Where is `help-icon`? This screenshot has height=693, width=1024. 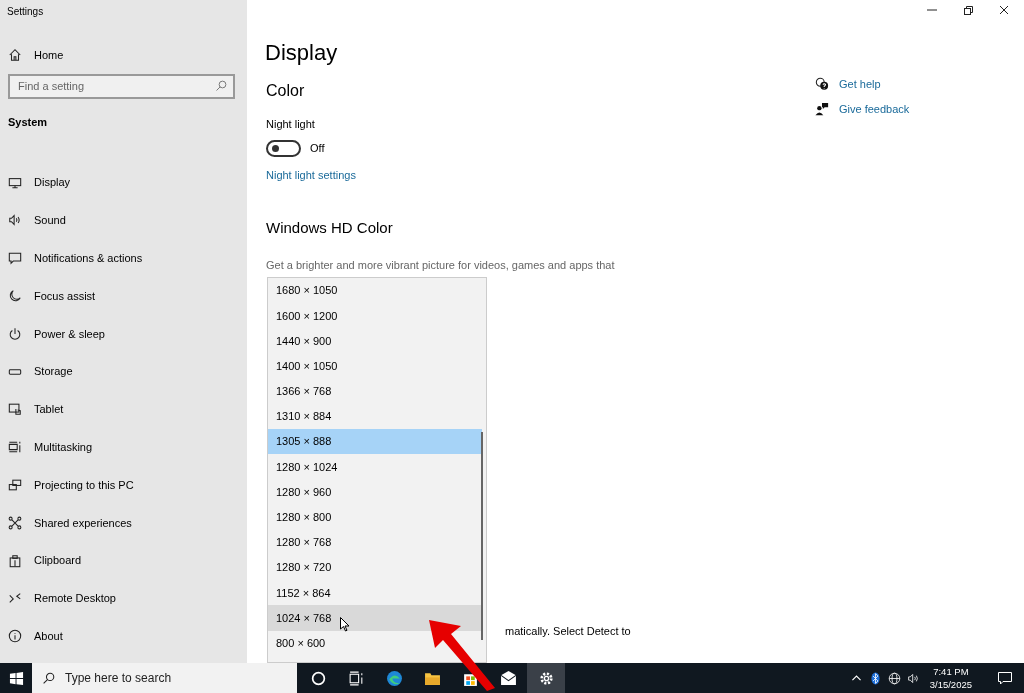
help-icon is located at coordinates (822, 84).